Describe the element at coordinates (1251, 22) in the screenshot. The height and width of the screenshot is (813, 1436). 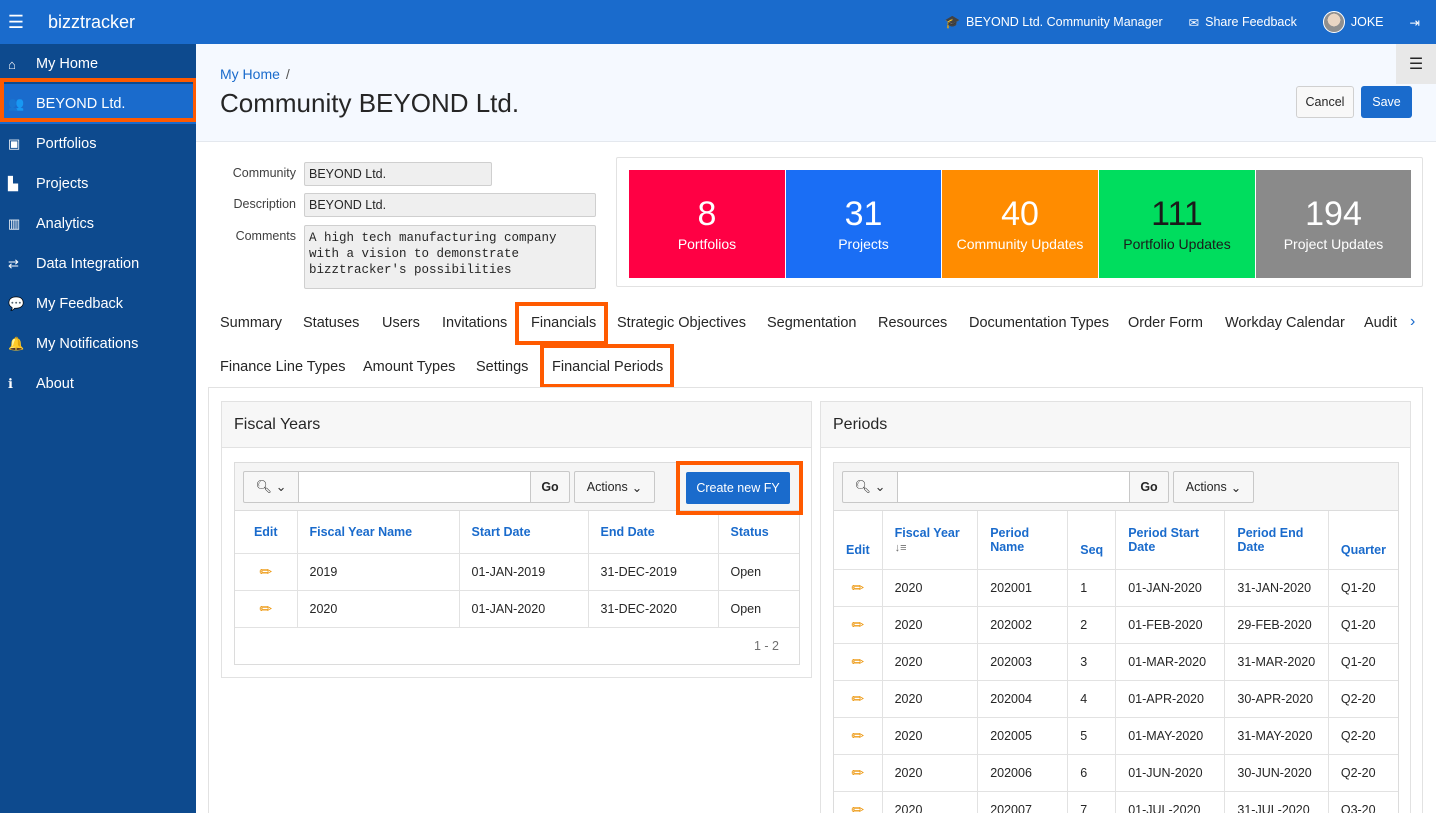
I see `share-feedback-label: Share Feedback` at that location.